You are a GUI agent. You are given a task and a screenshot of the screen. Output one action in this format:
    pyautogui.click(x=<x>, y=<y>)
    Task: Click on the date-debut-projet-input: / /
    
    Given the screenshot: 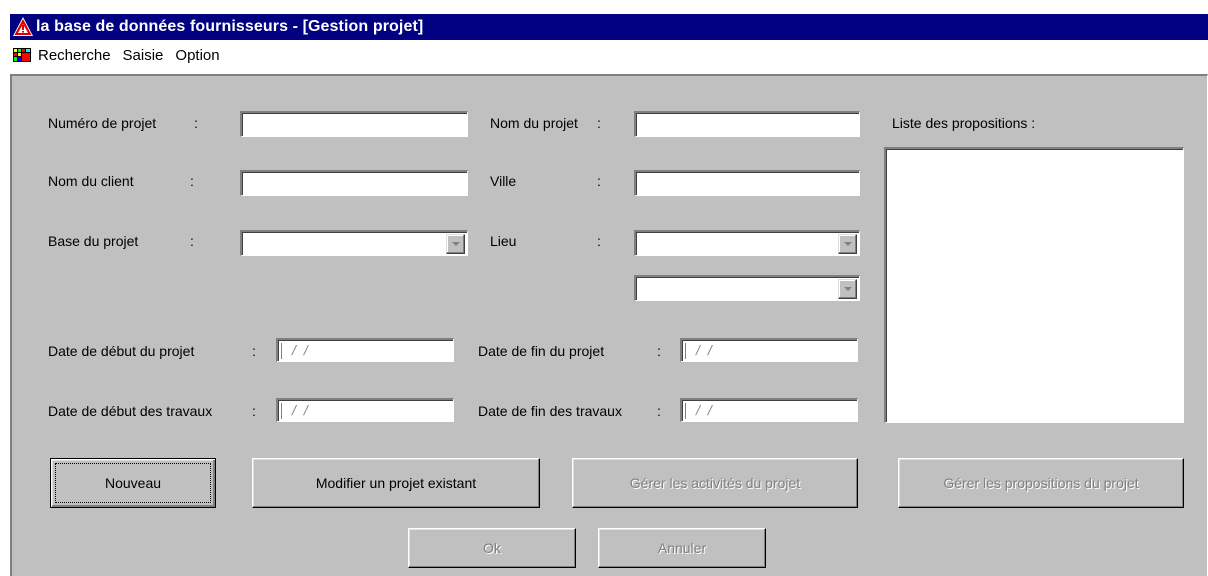 What is the action you would take?
    pyautogui.click(x=365, y=350)
    